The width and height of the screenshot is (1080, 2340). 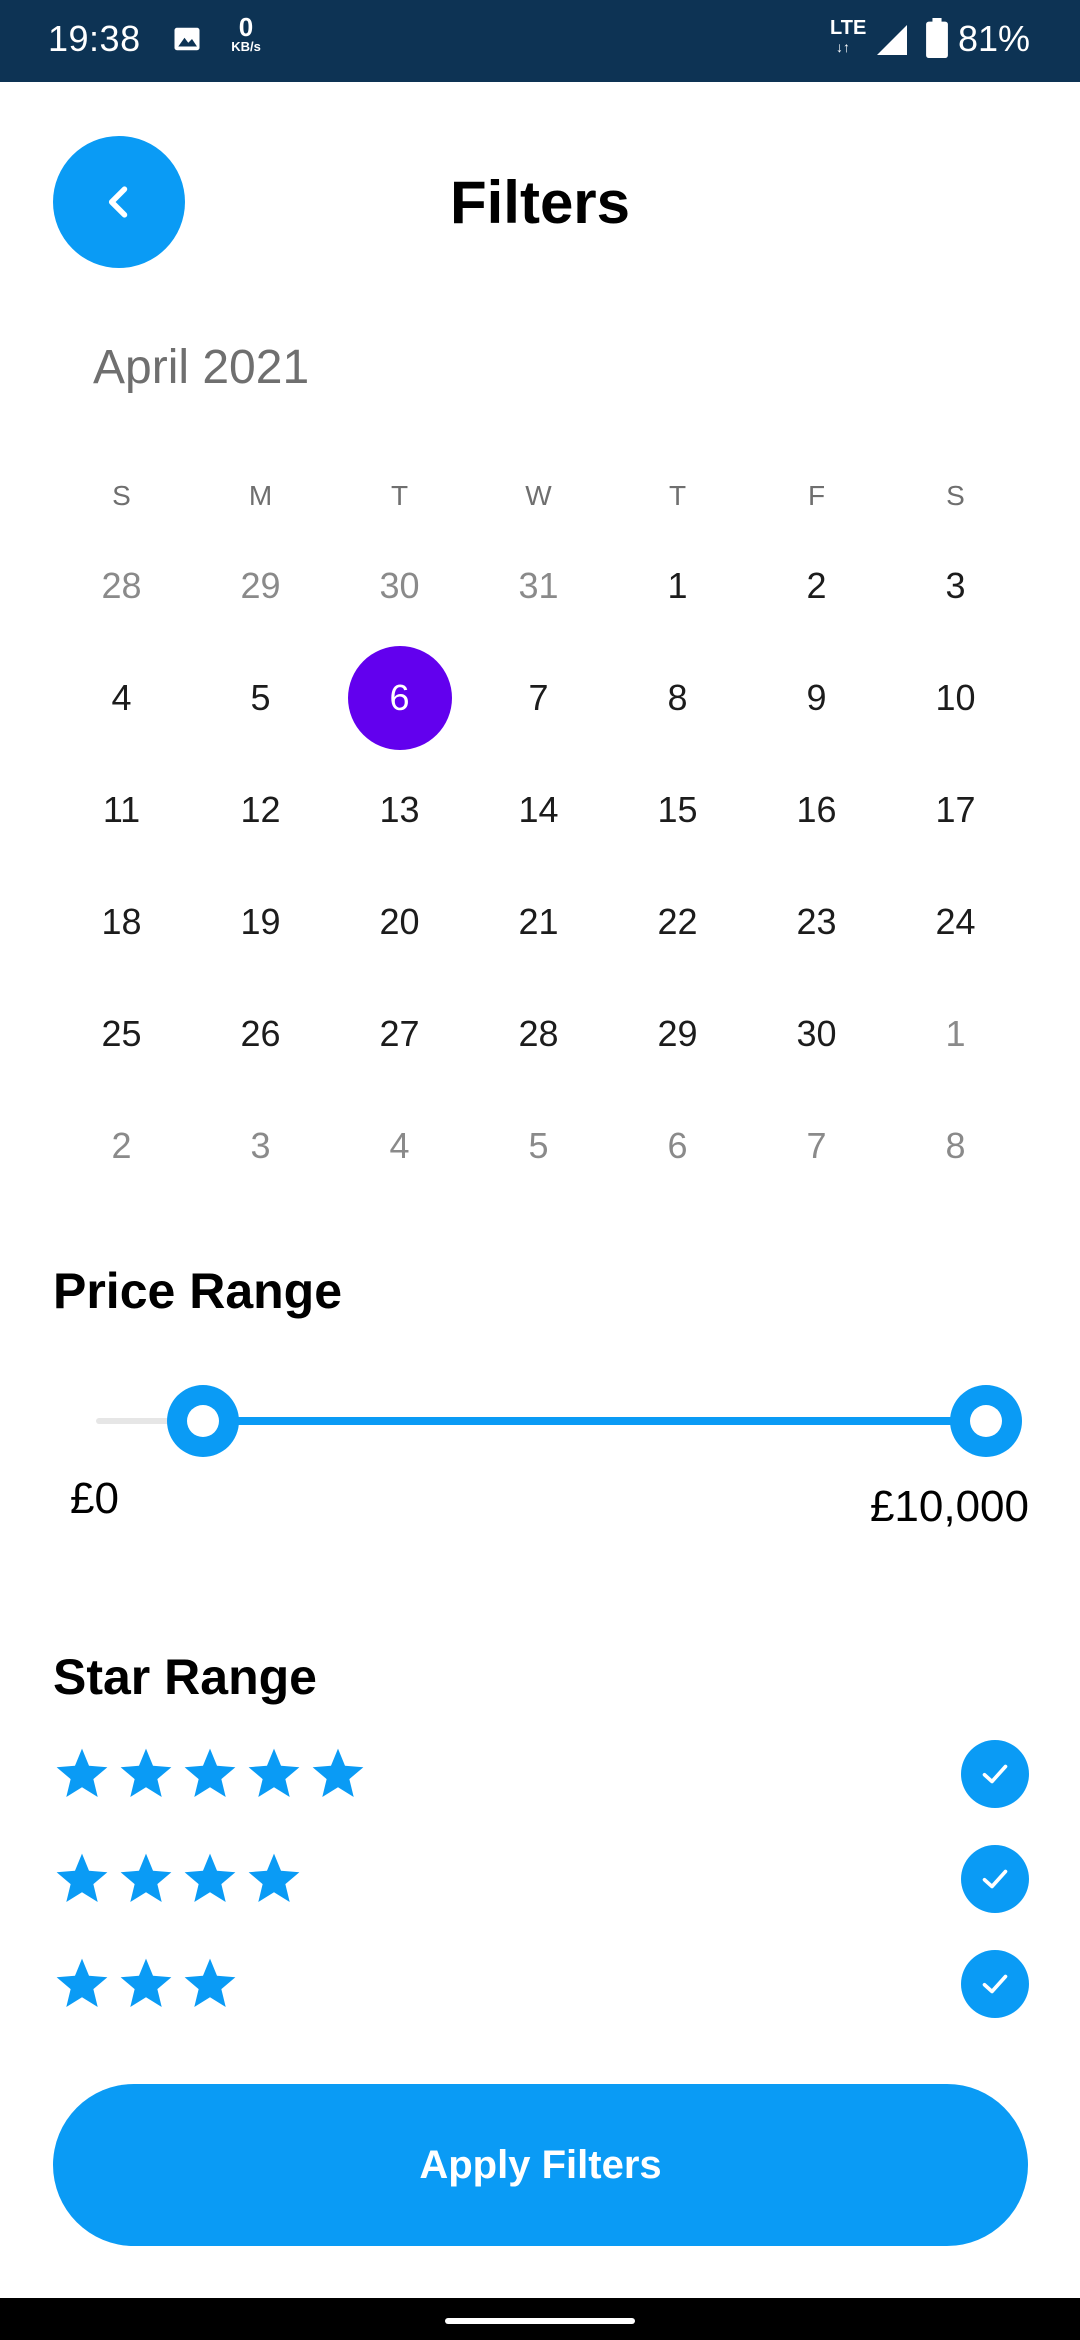 What do you see at coordinates (986, 1421) in the screenshot?
I see `price-slider-max-handle` at bounding box center [986, 1421].